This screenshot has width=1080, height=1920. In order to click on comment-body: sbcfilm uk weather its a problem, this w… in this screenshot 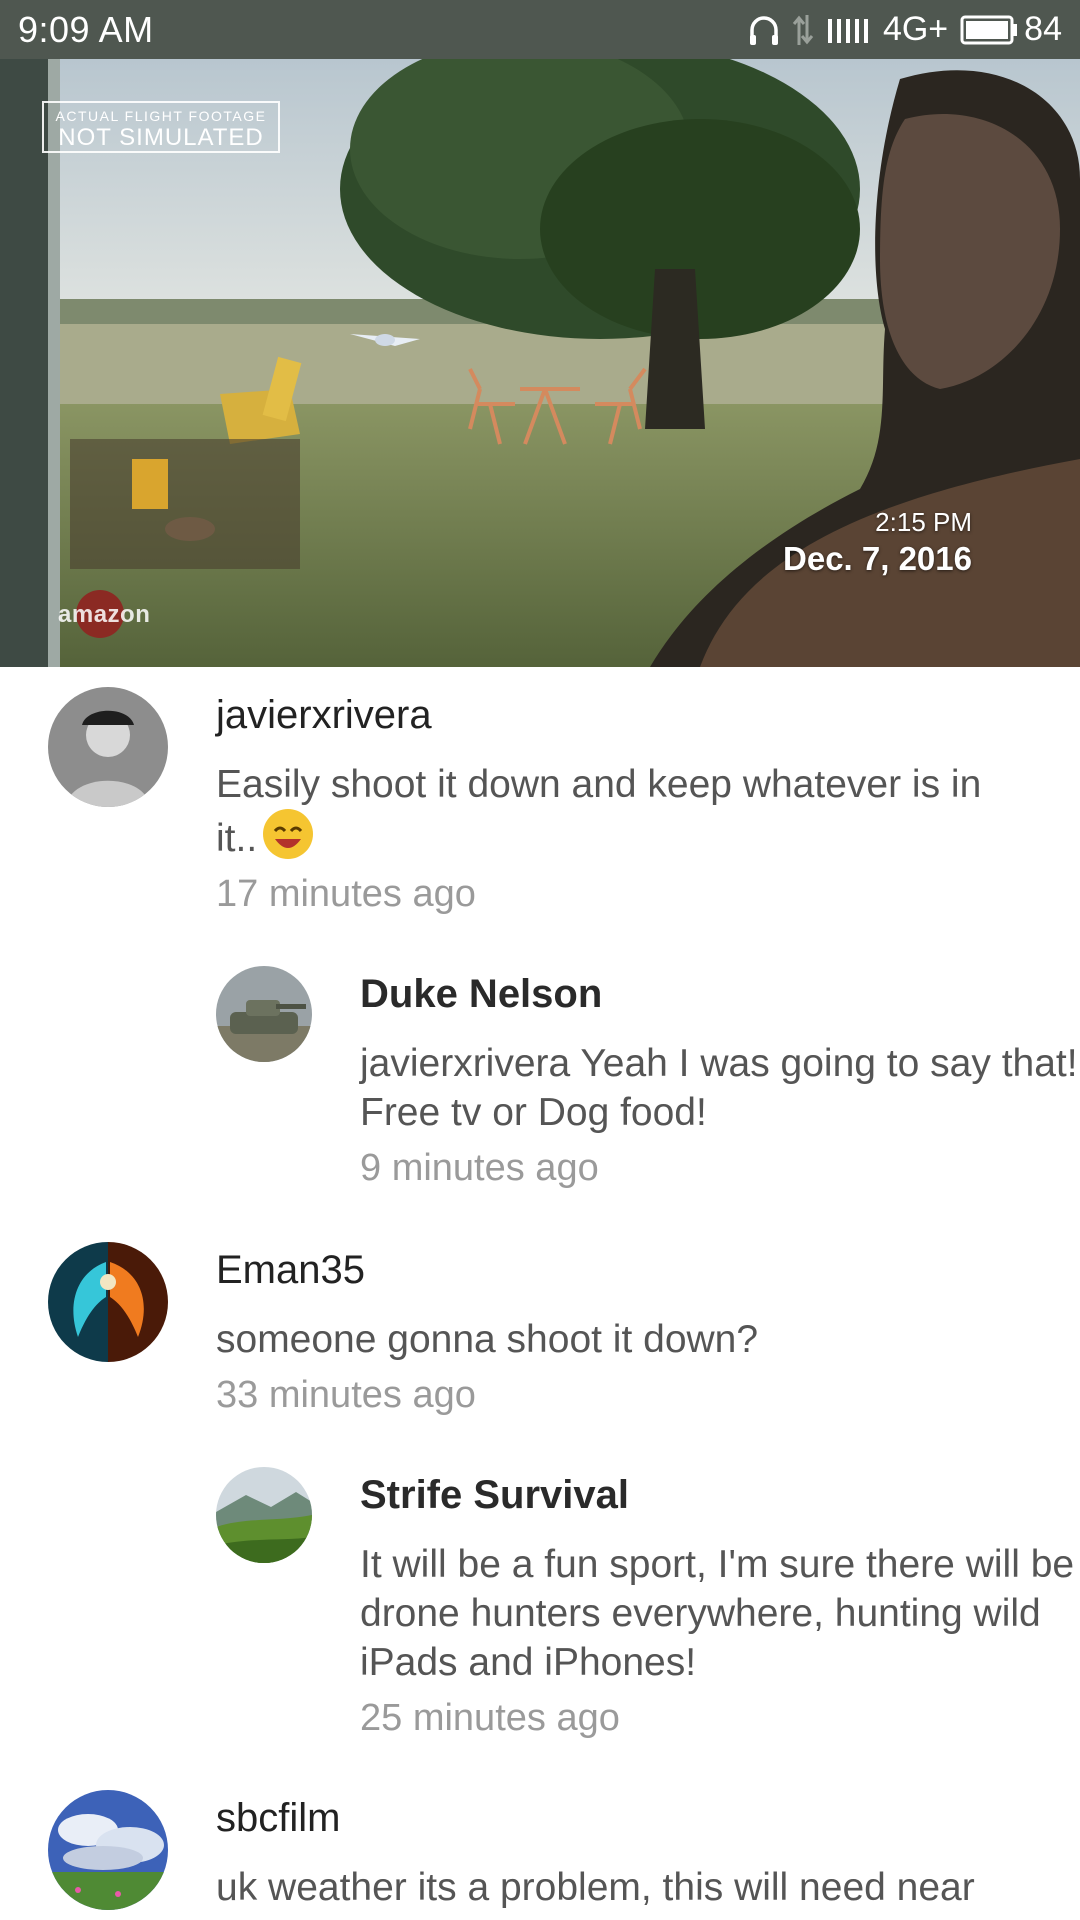, I will do `click(611, 1855)`.